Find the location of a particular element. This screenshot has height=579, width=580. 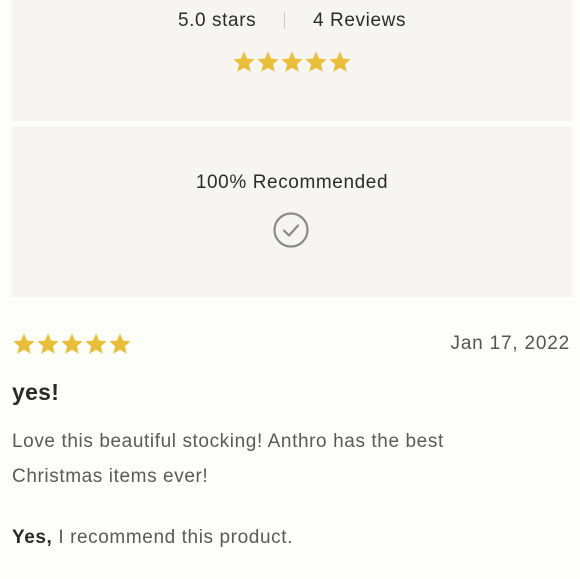

rating-summary-line: 5.0 stars 4 Reviews is located at coordinates (292, 21).